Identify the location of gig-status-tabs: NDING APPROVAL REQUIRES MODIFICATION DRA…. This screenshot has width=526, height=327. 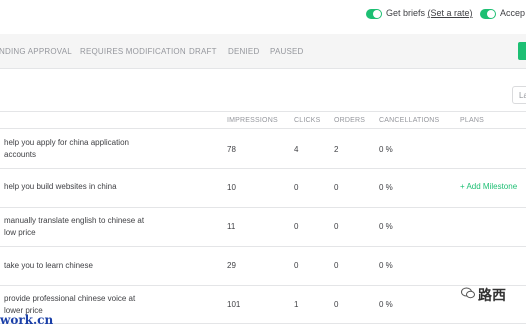
(263, 51).